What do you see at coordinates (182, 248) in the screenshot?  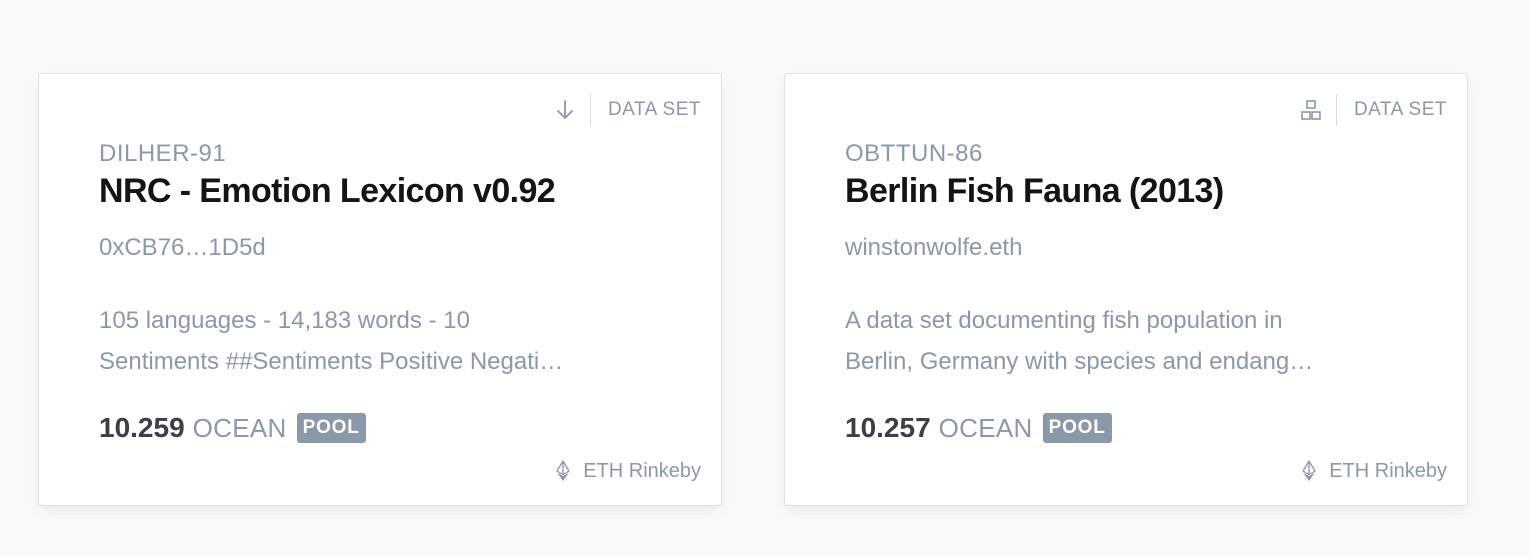 I see `asset-owner: 0xCB76…1D5d` at bounding box center [182, 248].